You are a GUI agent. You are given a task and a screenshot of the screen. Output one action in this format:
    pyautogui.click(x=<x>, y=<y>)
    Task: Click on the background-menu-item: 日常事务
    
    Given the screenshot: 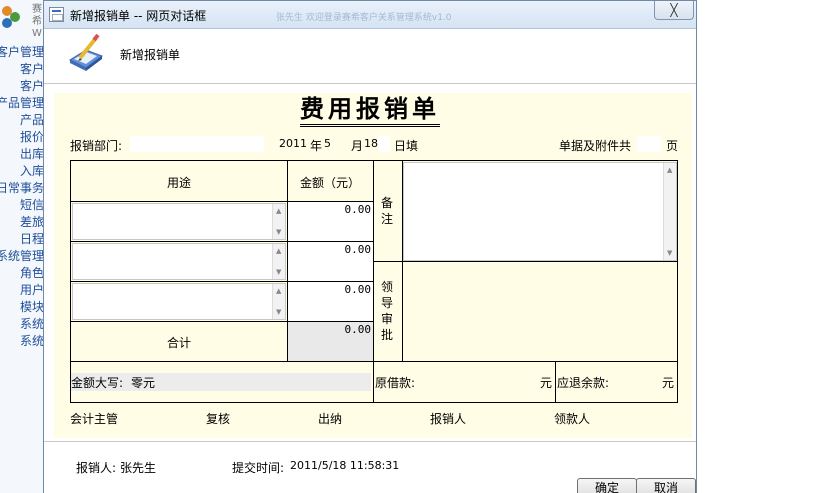 What is the action you would take?
    pyautogui.click(x=22, y=188)
    